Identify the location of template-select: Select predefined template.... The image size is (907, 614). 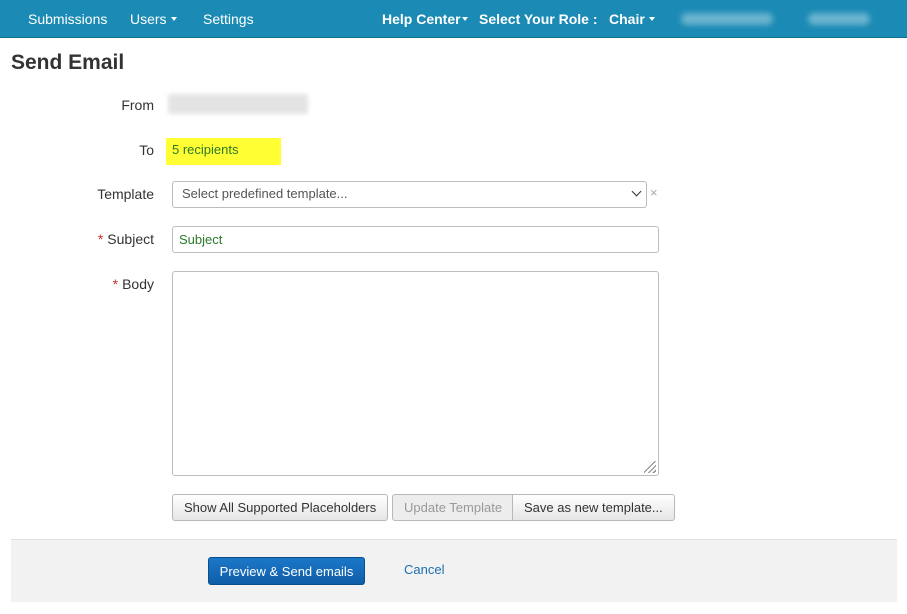
(409, 194).